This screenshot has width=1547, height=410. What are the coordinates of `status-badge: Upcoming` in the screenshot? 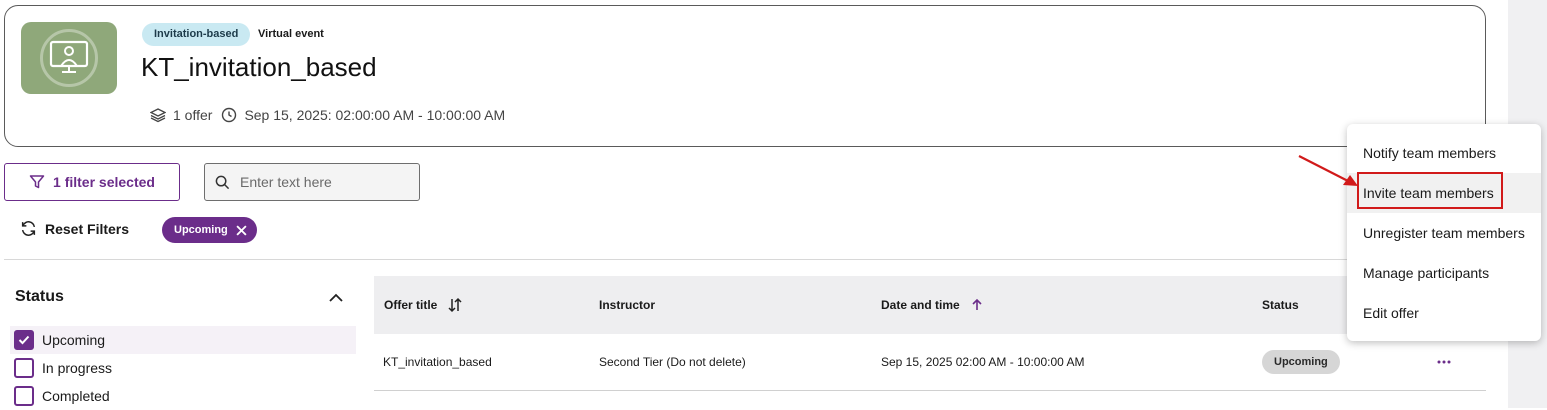 It's located at (1301, 362).